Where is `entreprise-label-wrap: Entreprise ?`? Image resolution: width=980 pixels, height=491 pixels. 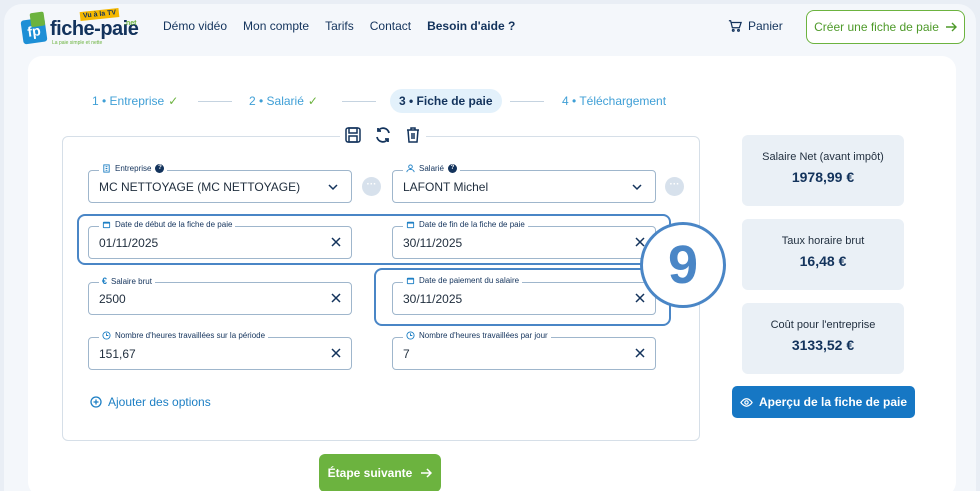
entreprise-label-wrap: Entreprise ? is located at coordinates (133, 168).